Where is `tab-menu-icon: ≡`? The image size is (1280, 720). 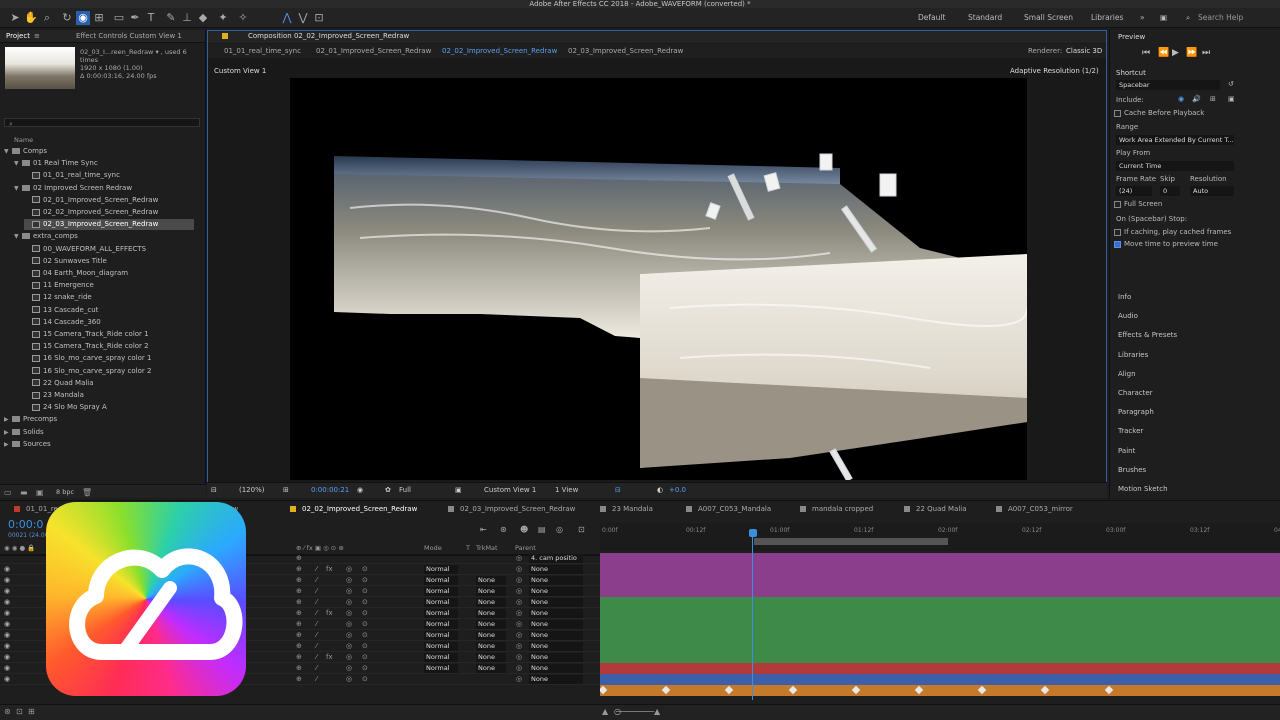 tab-menu-icon: ≡ is located at coordinates (37, 36).